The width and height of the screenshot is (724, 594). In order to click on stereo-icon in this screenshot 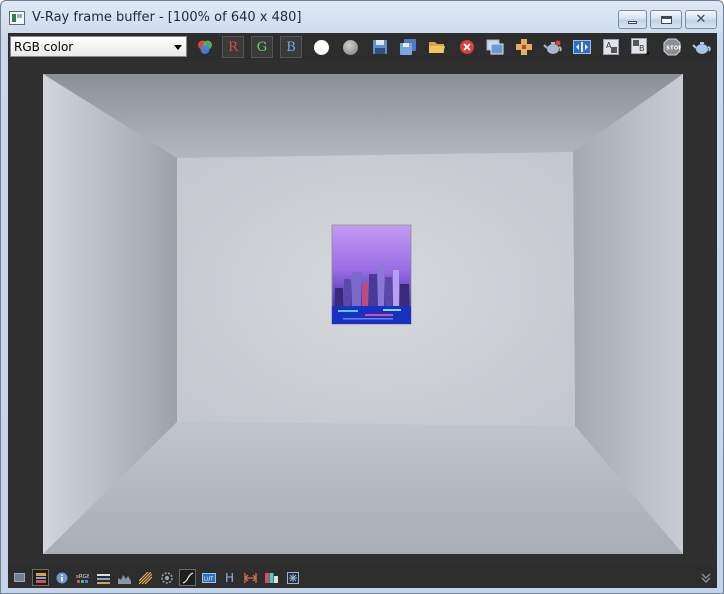, I will do `click(250, 577)`.